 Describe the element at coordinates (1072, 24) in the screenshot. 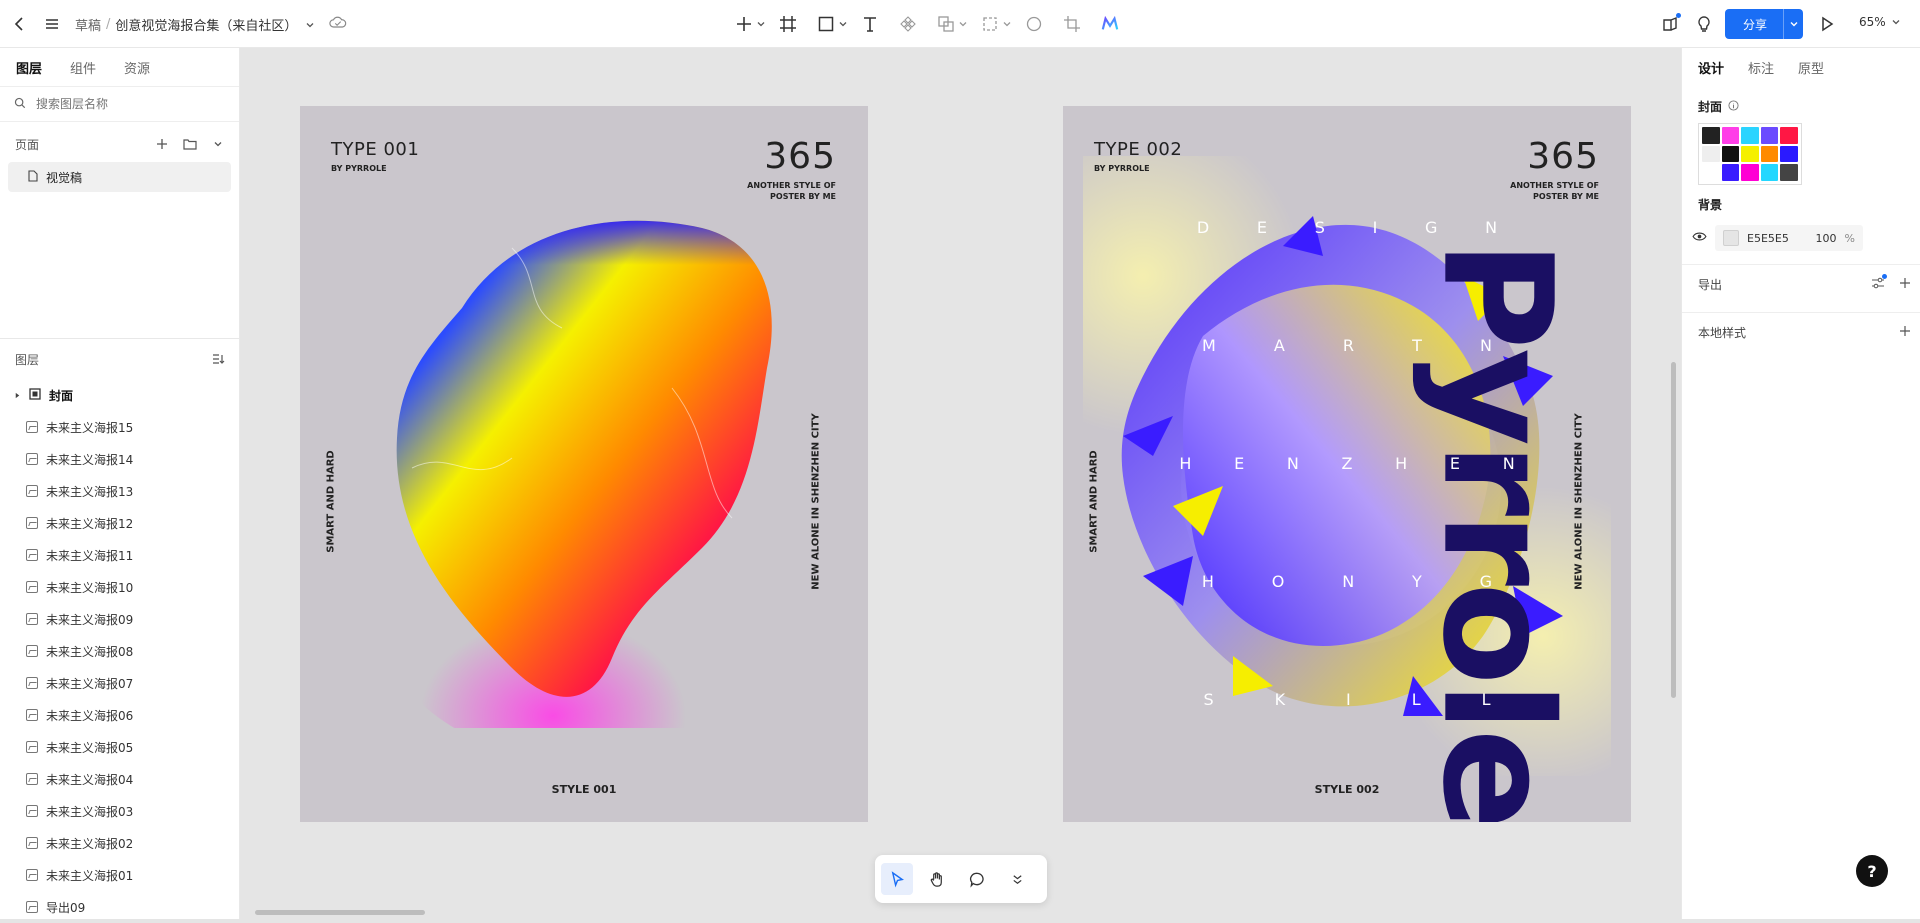

I see `crop-icon` at that location.